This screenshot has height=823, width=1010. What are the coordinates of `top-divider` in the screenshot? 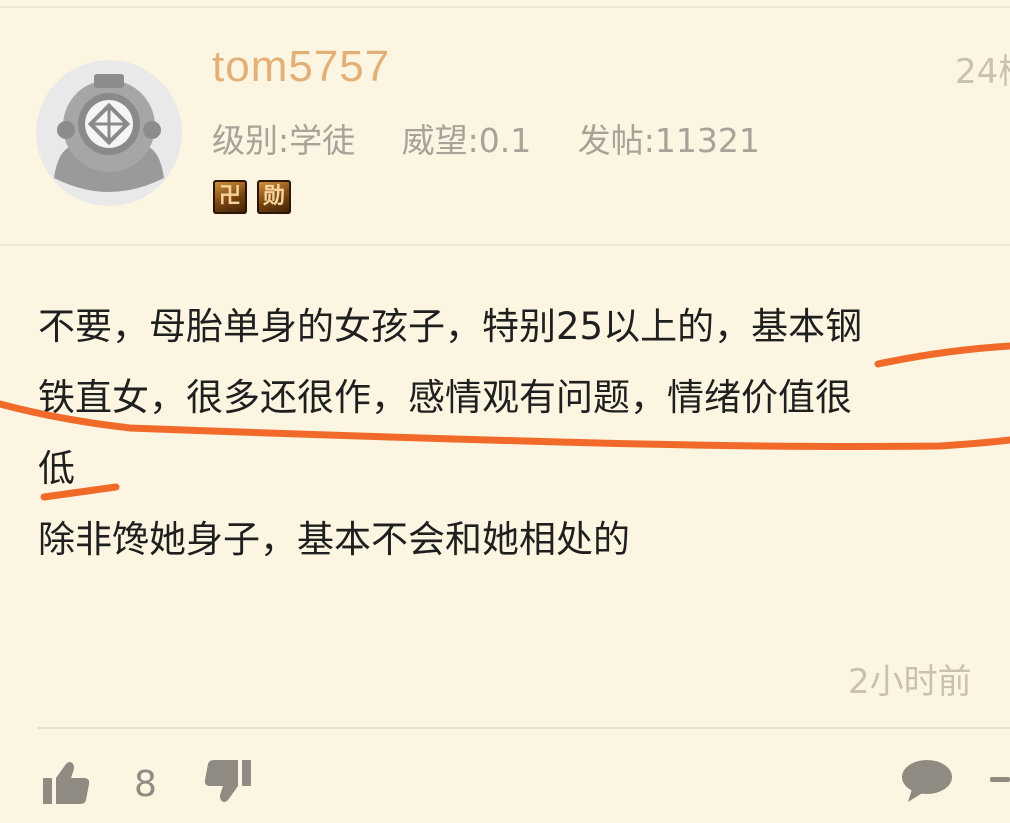 It's located at (505, 7).